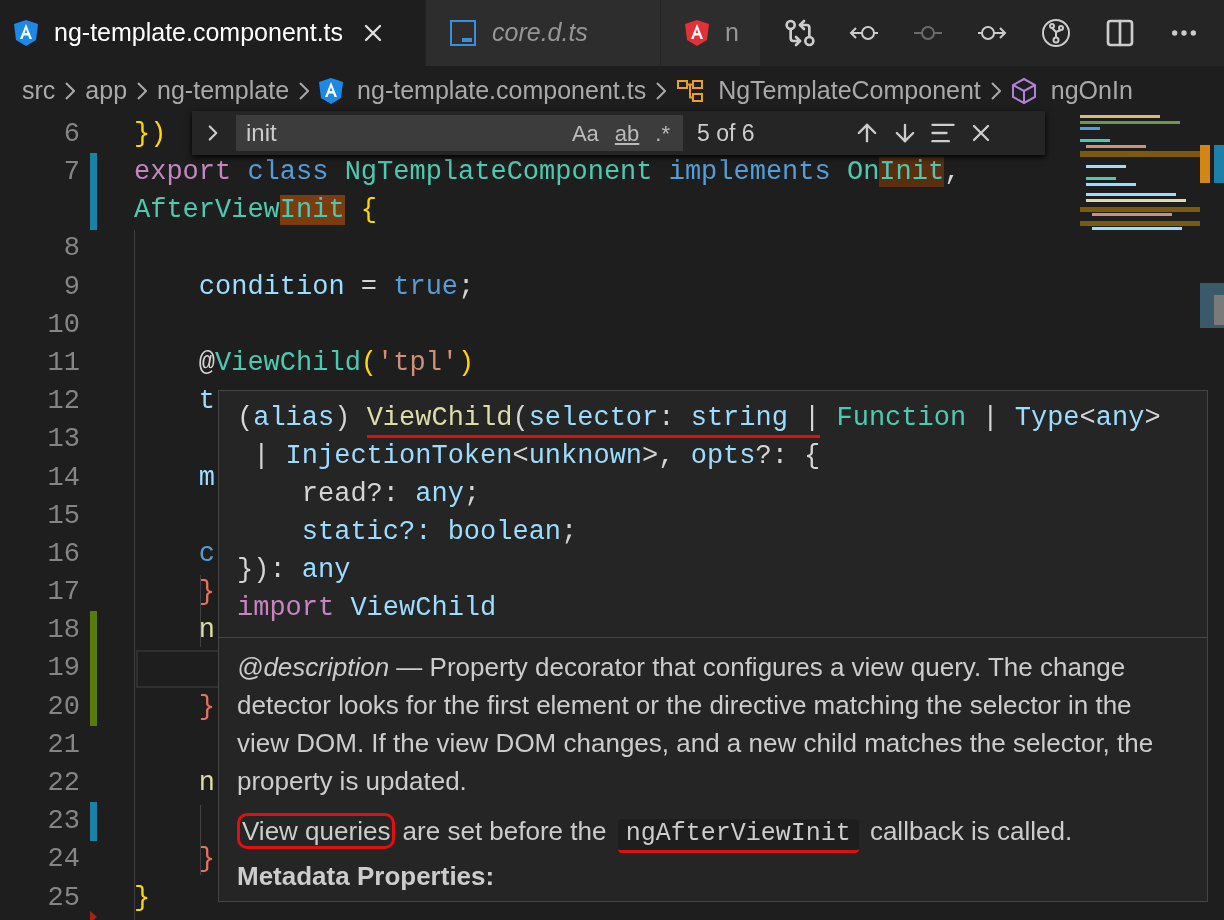  I want to click on editor-tab: core.d.ts, so click(542, 33).